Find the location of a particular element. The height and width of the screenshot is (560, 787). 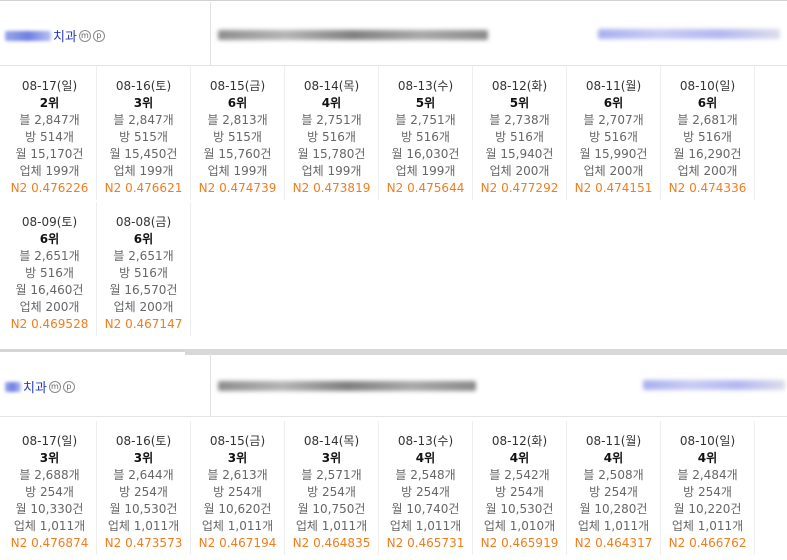

cell-monthly-count: 월 15,990건 is located at coordinates (613, 154).